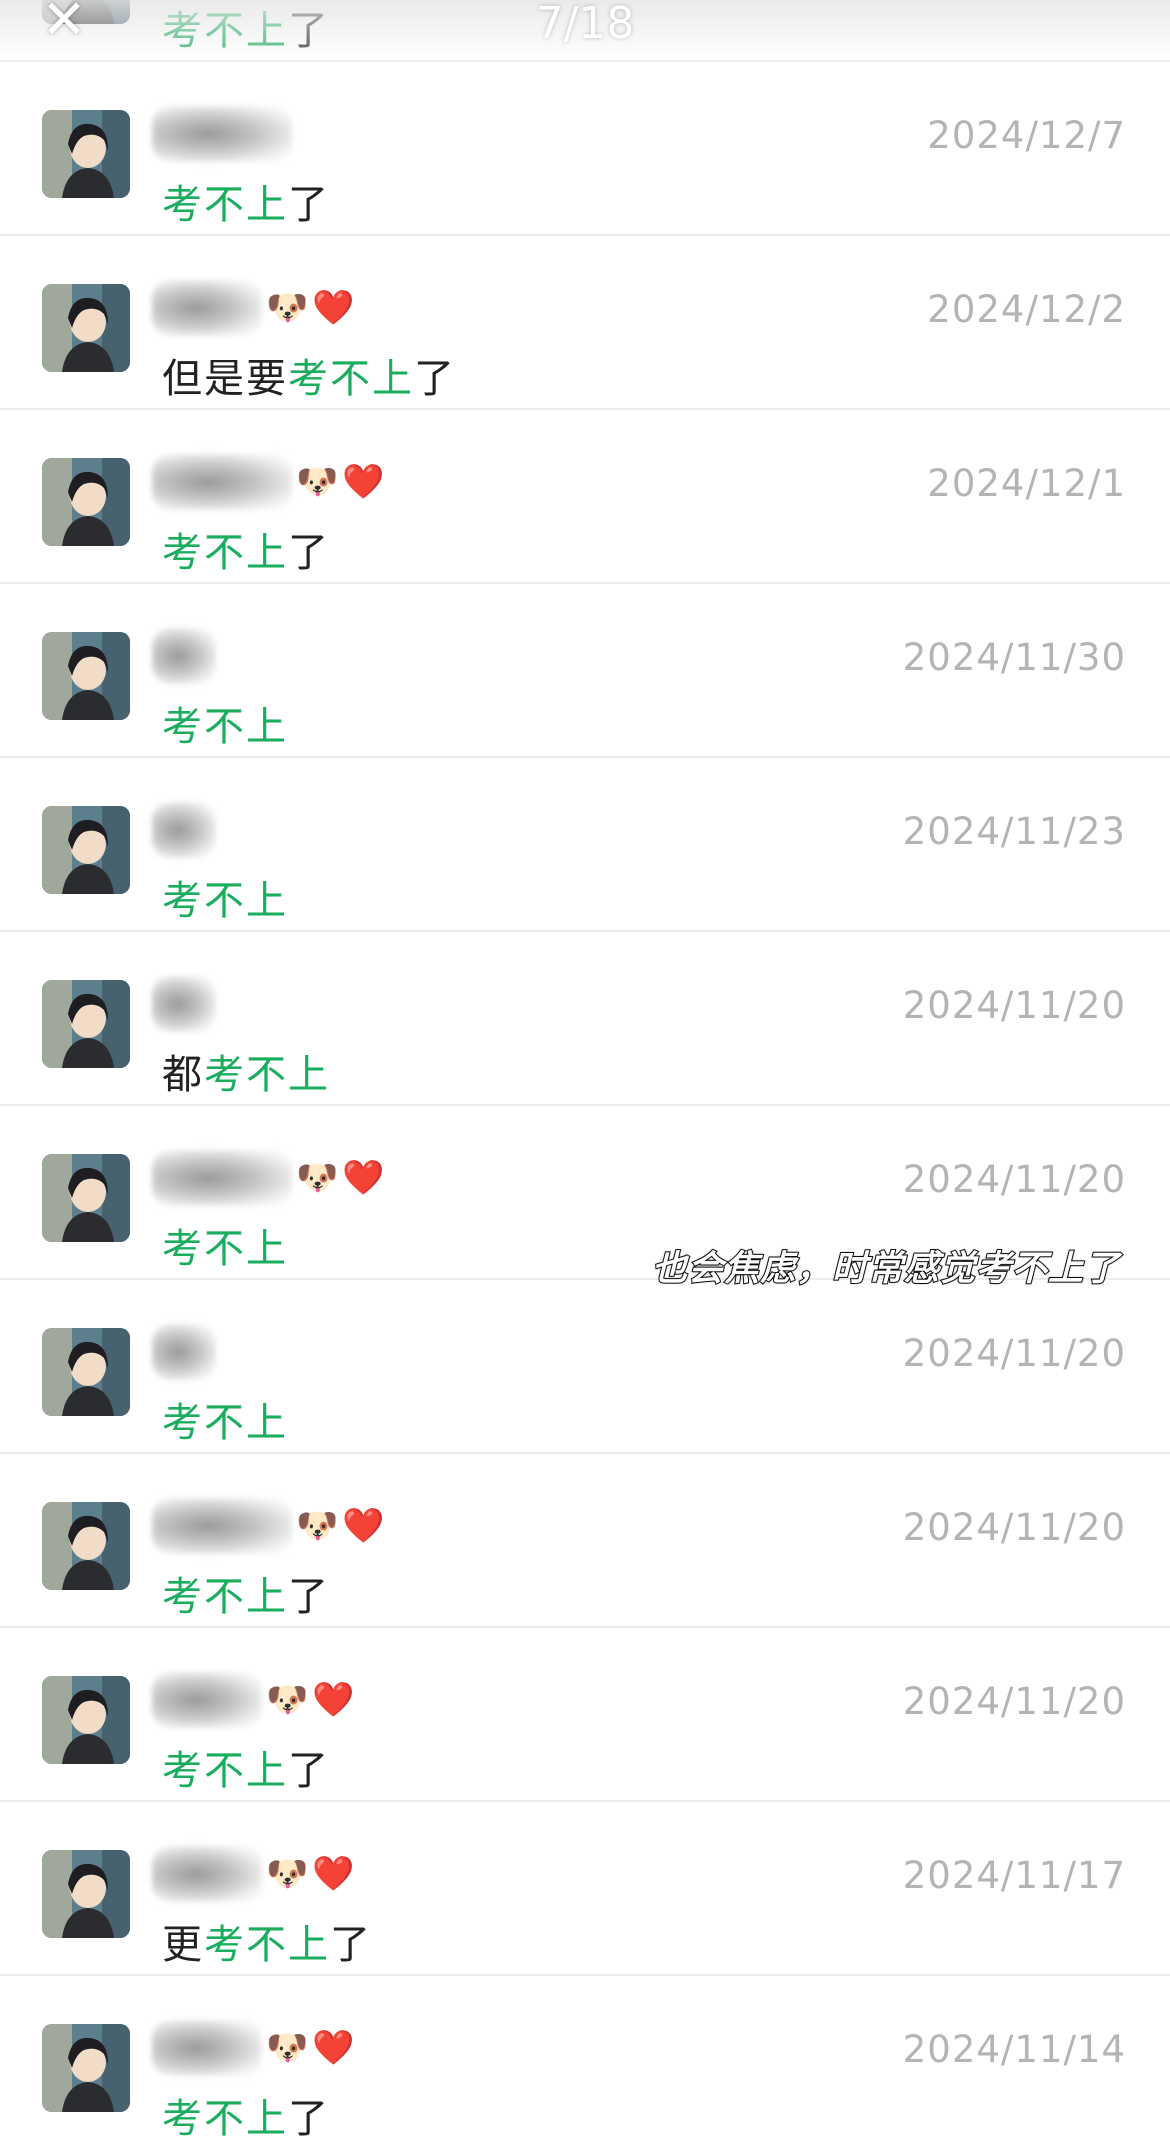 This screenshot has height=2138, width=1170. I want to click on list-item: 🐶 ❤️ 2024/12/1 考不上了, so click(585, 497).